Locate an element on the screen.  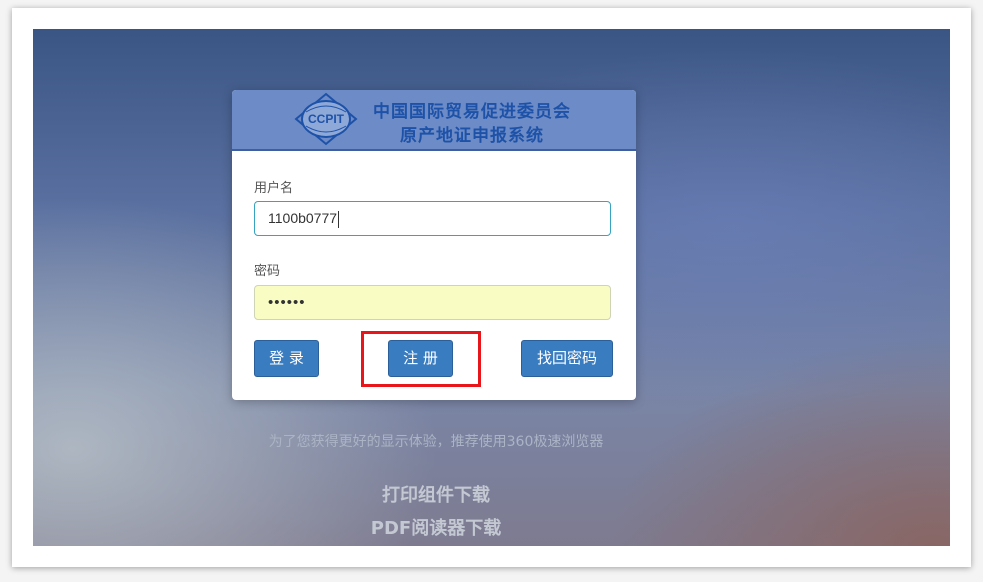
username-value: 1100b0777 is located at coordinates (303, 218).